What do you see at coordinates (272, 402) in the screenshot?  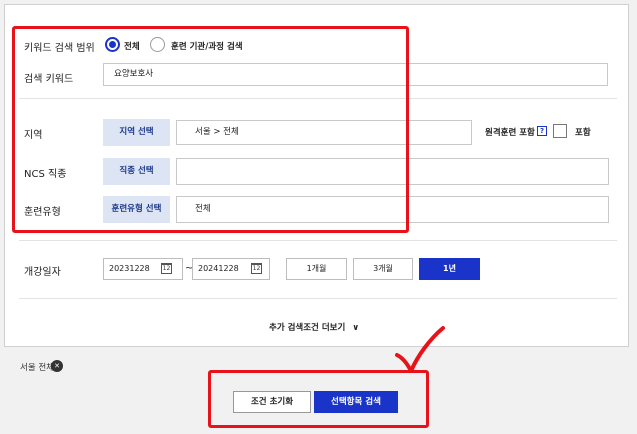 I see `reset-button: 조건 초기화` at bounding box center [272, 402].